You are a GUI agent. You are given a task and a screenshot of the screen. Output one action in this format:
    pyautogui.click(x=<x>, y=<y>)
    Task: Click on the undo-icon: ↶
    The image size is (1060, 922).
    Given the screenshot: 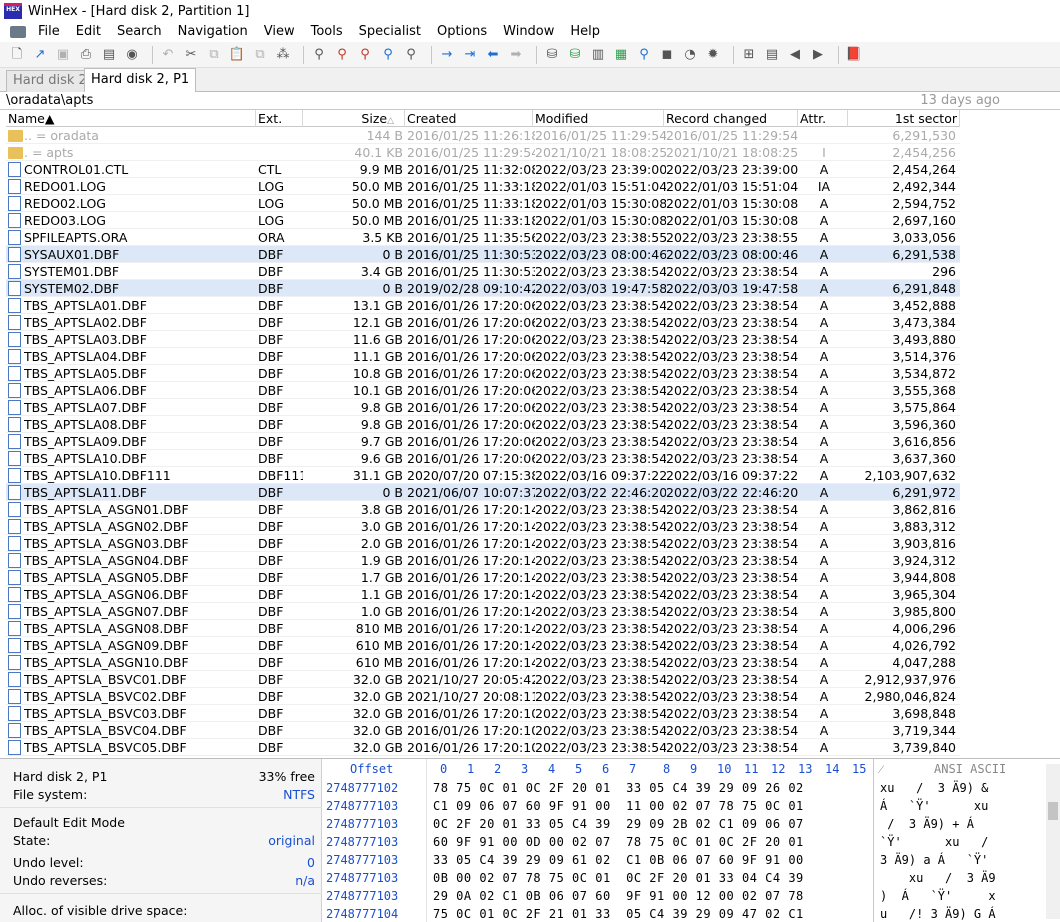 What is the action you would take?
    pyautogui.click(x=168, y=55)
    